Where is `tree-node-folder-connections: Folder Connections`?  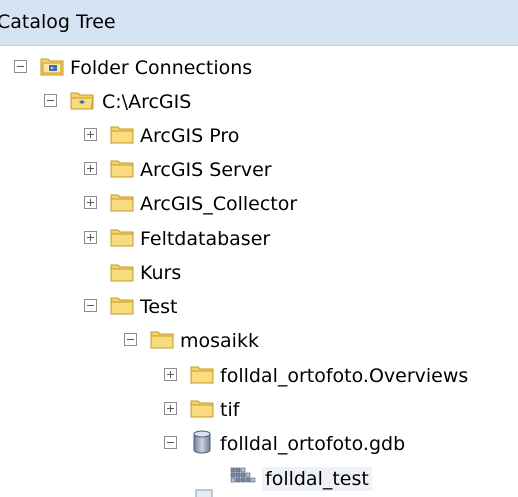
tree-node-folder-connections: Folder Connections is located at coordinates (161, 68).